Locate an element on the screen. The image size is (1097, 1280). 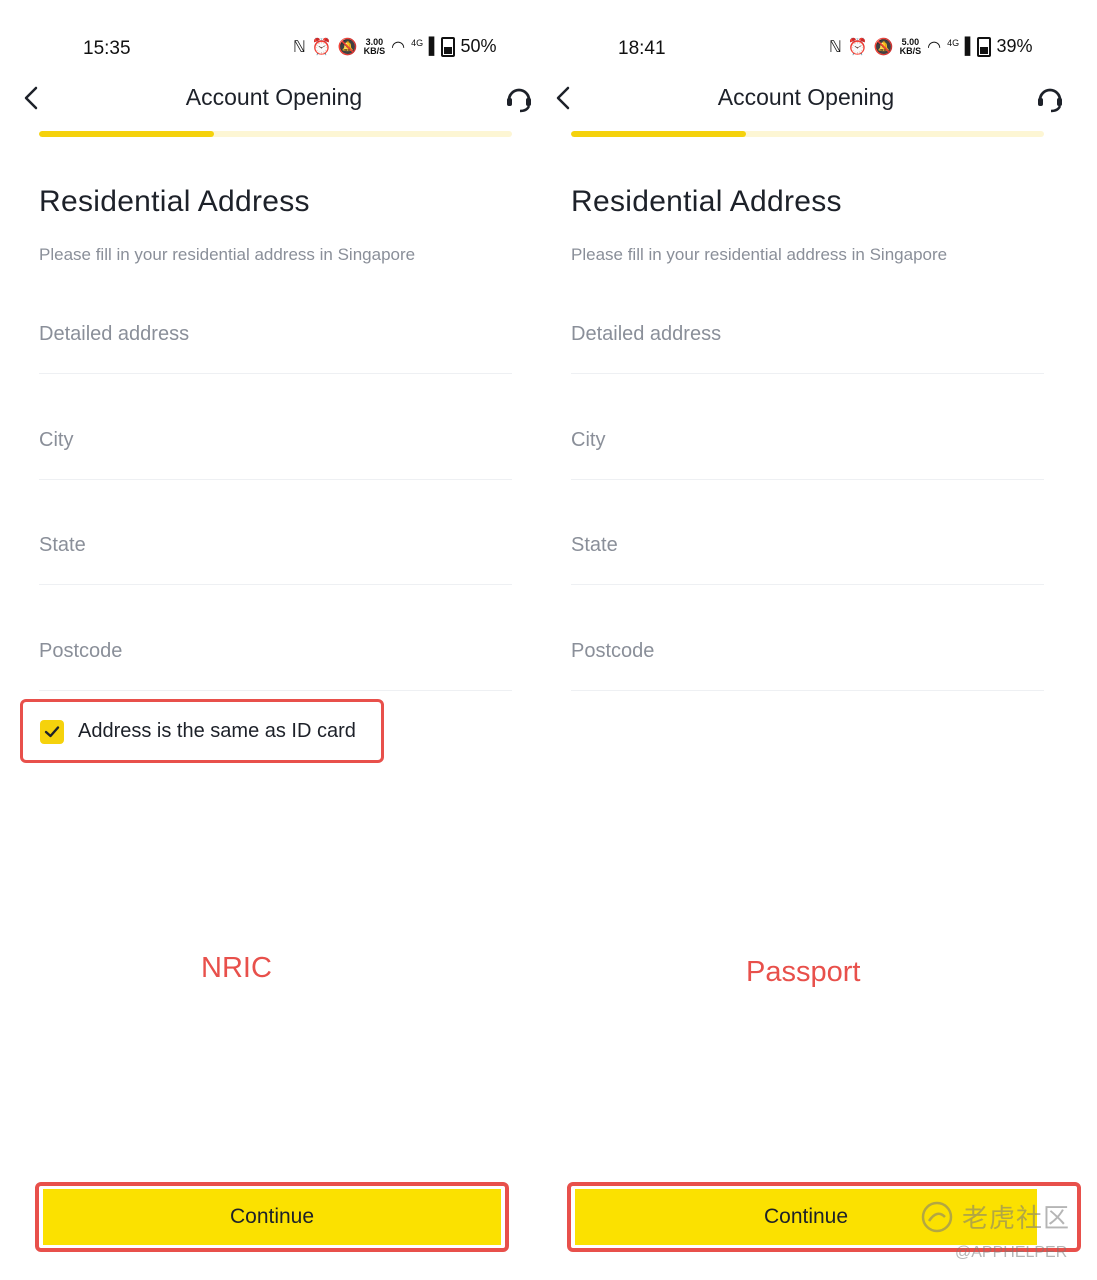
continue-button: Continue is located at coordinates (272, 1217).